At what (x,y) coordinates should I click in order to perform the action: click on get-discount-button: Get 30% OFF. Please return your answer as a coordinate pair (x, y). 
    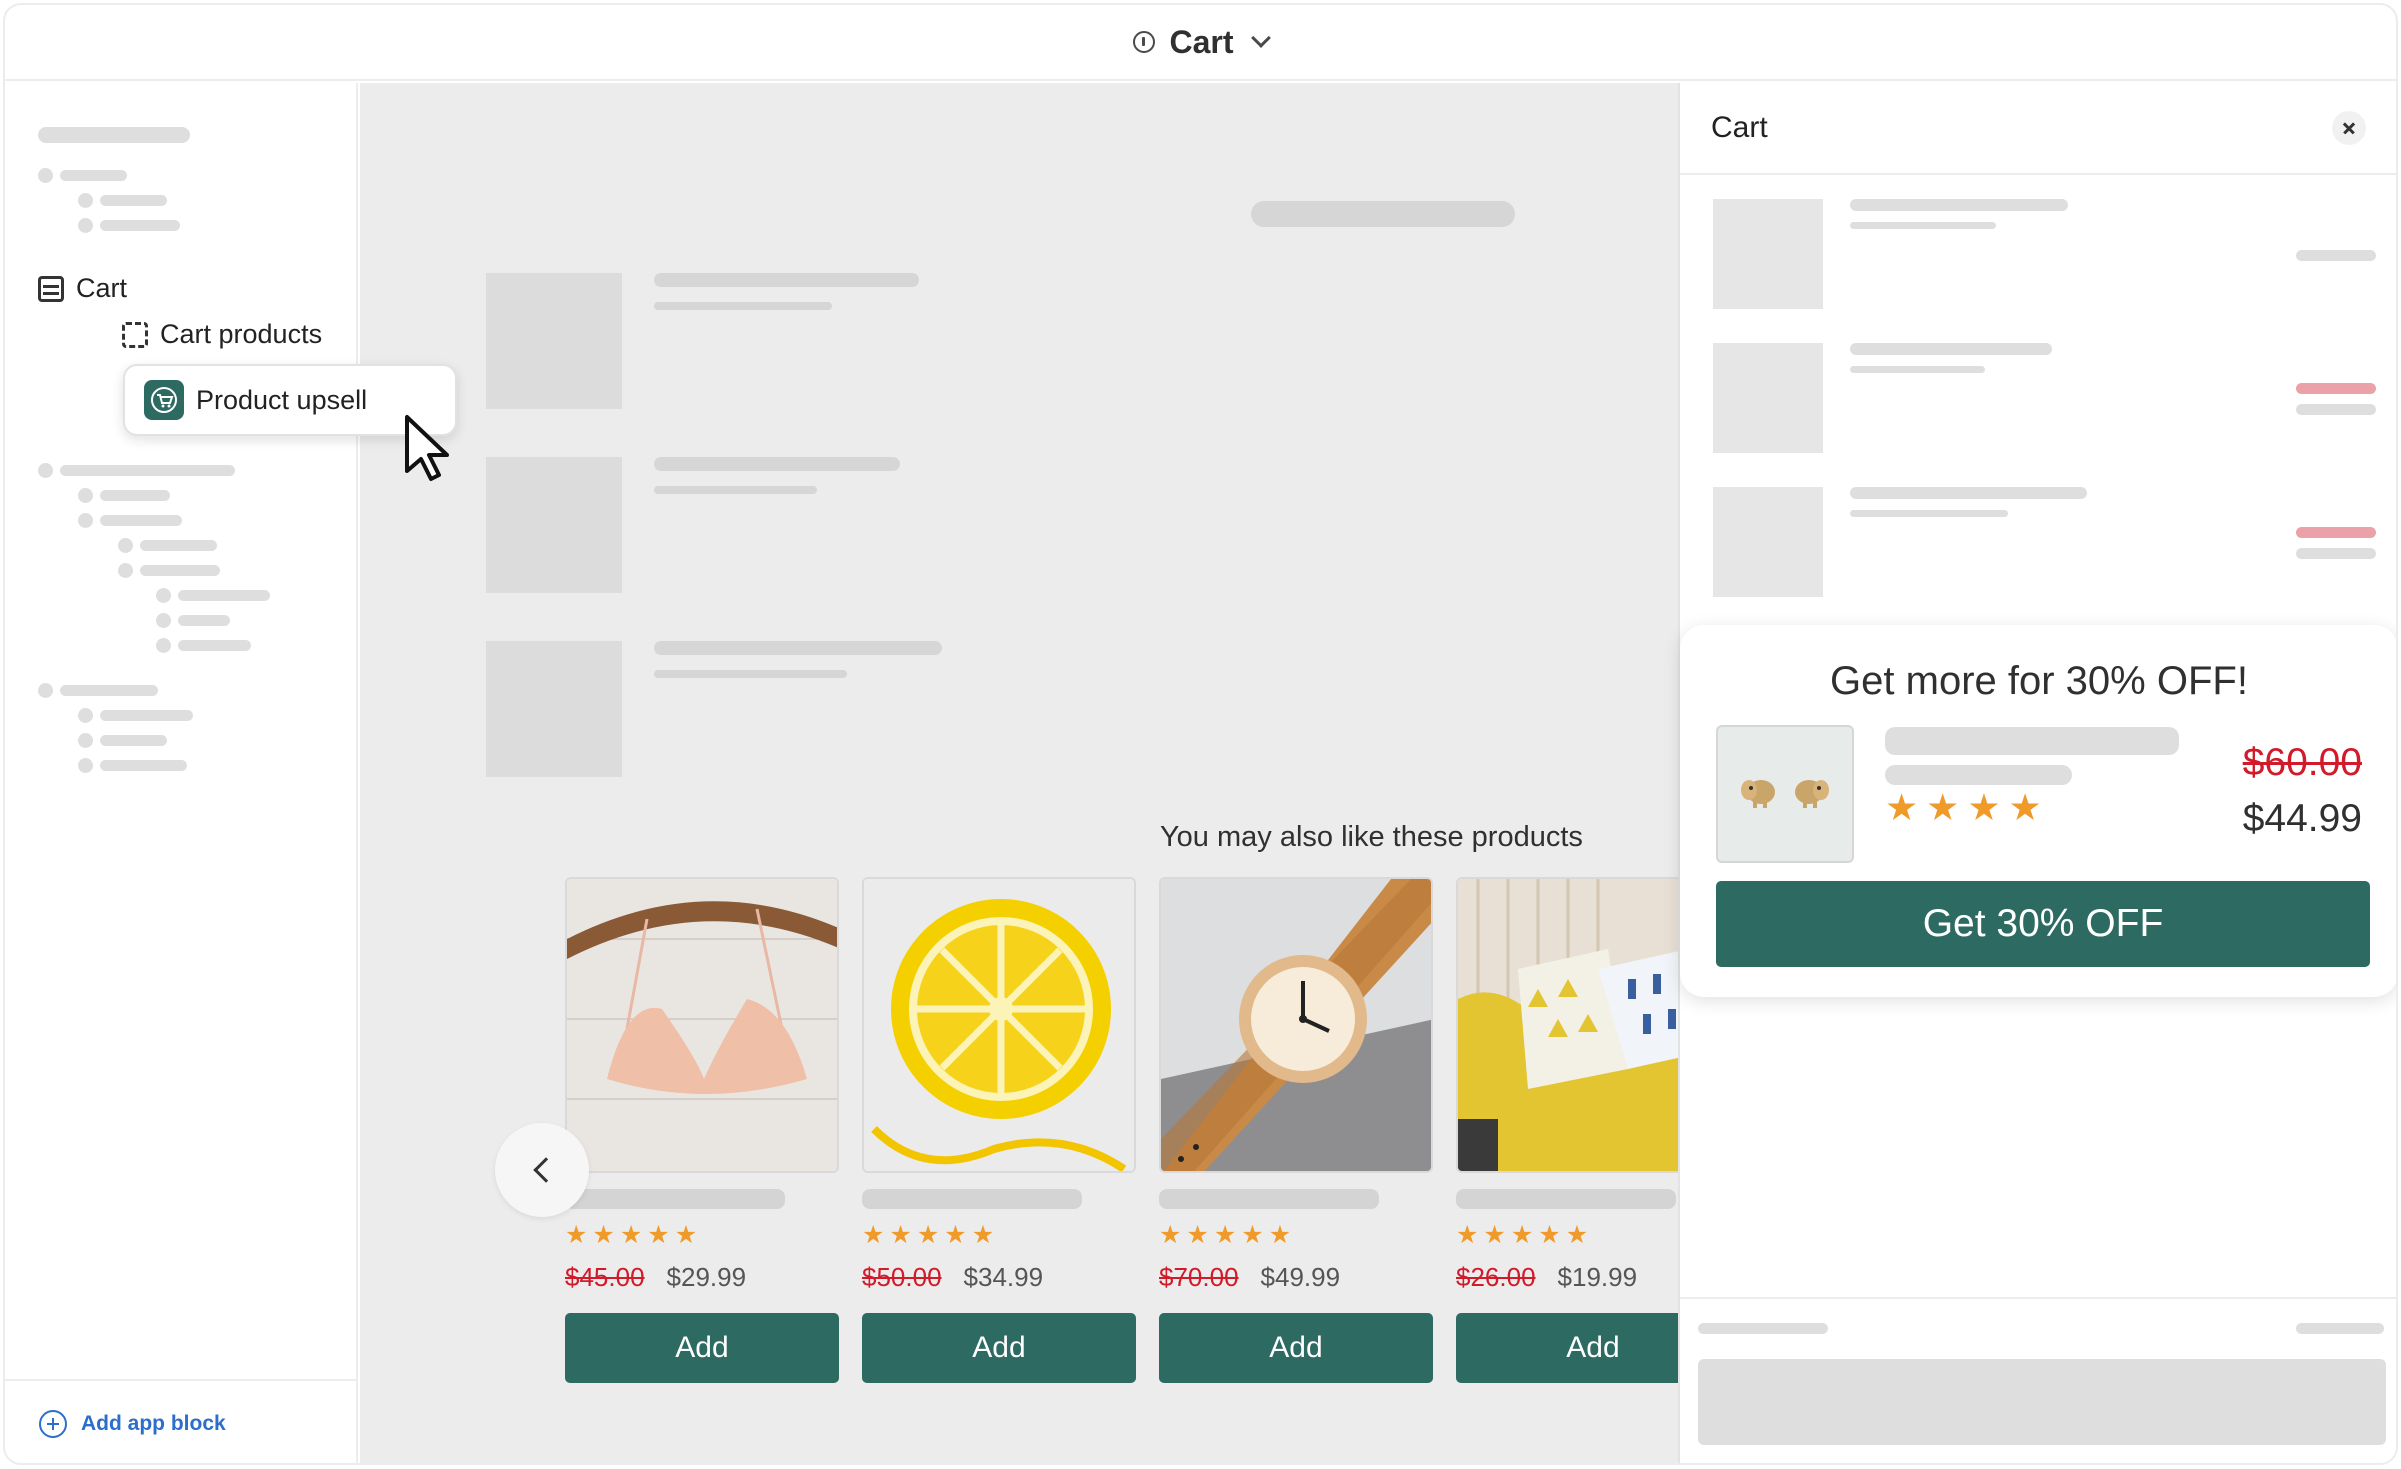
    Looking at the image, I should click on (2043, 924).